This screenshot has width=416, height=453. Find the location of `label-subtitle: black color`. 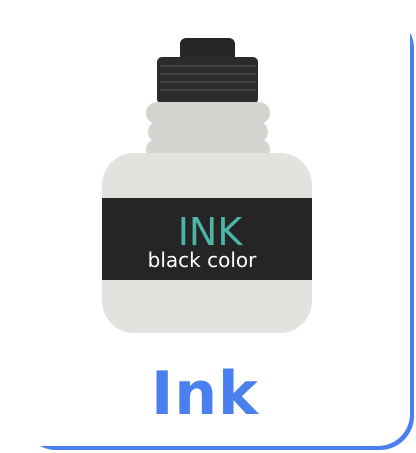

label-subtitle: black color is located at coordinates (202, 260).